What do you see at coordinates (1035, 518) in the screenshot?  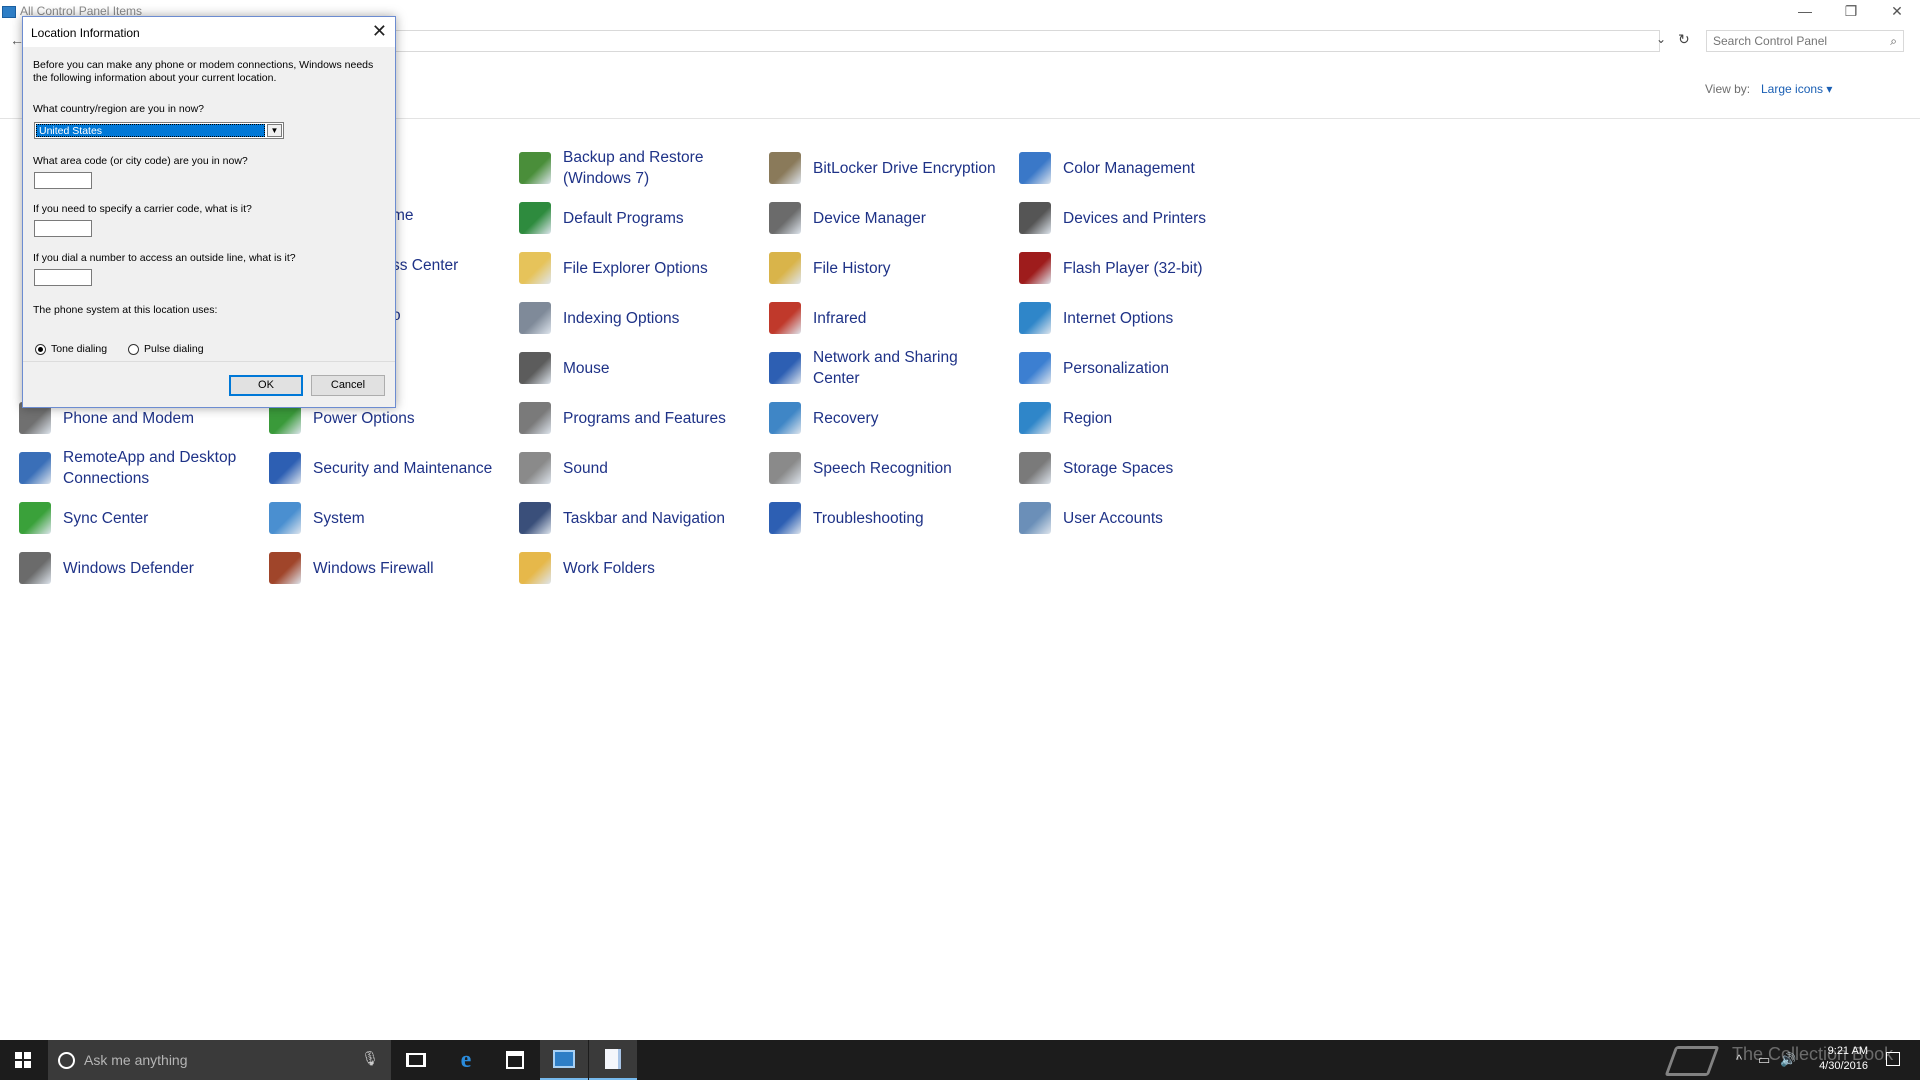 I see `user-accounts-icon` at bounding box center [1035, 518].